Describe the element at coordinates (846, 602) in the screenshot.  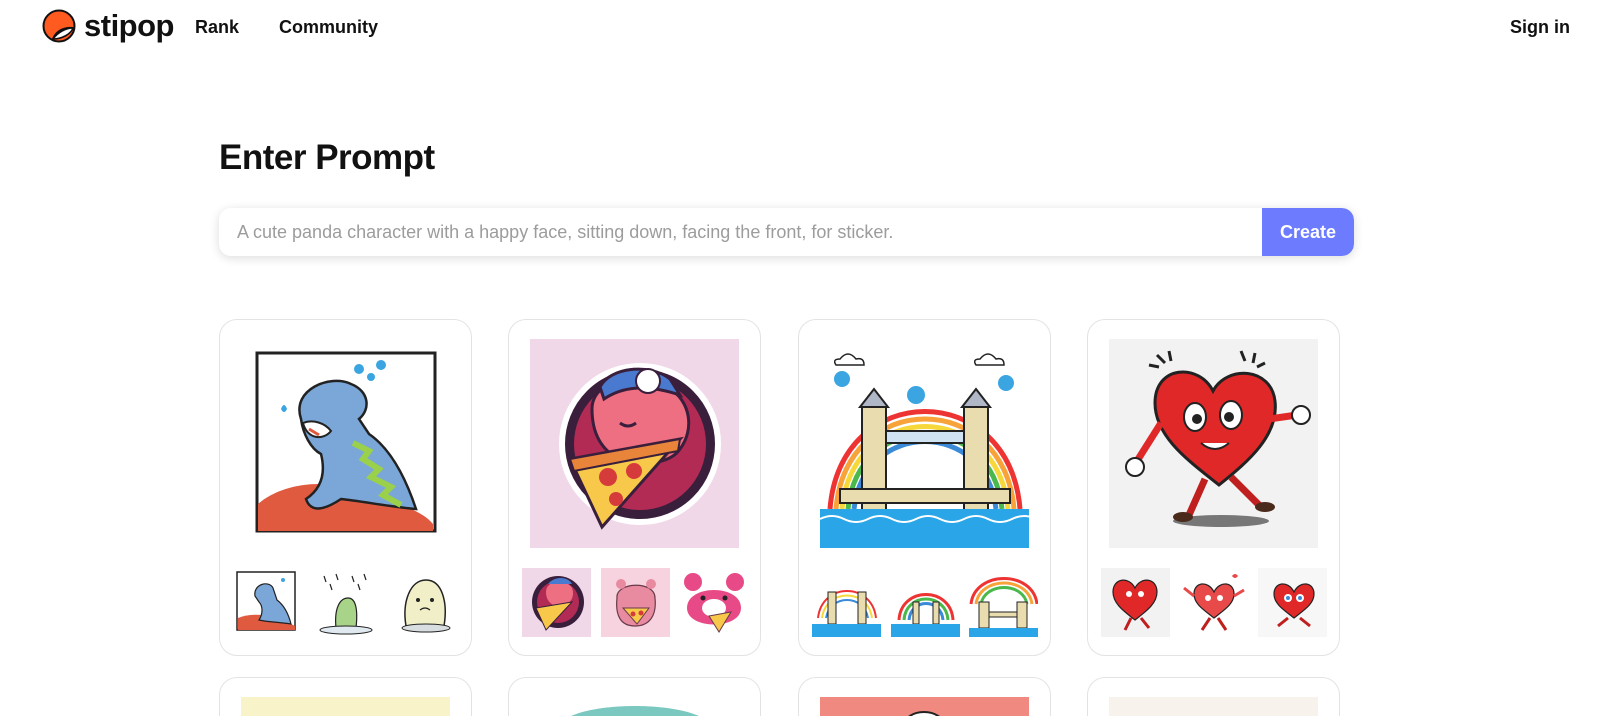
I see `thumbnail-tower-bridge-clouds` at that location.